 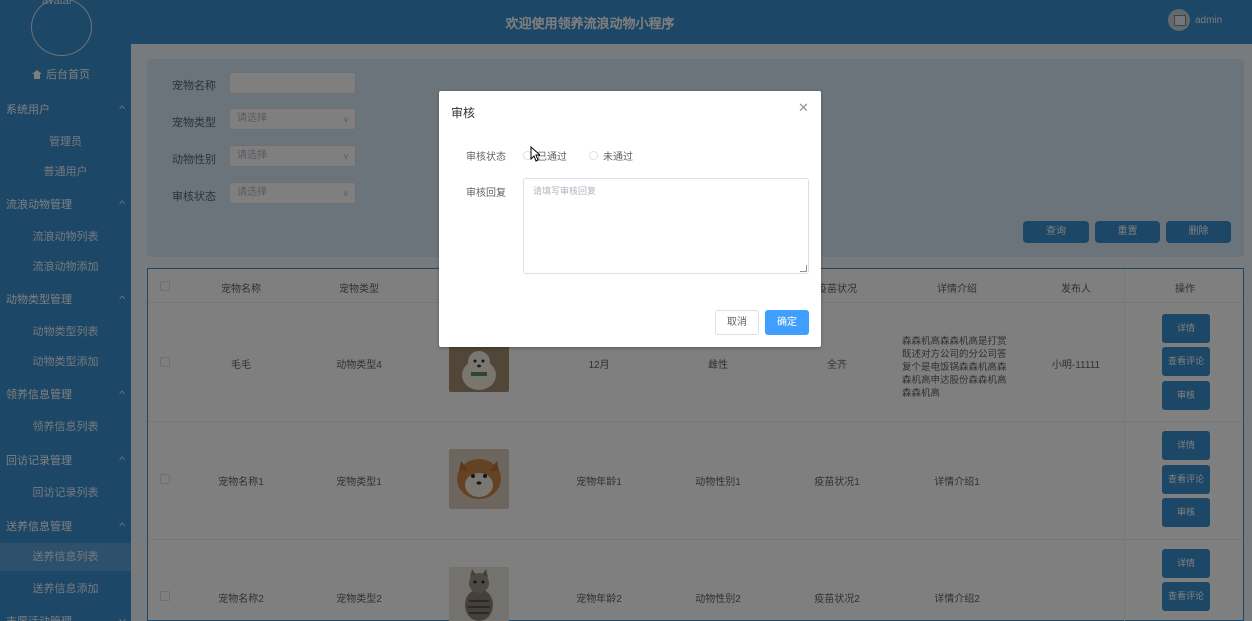 What do you see at coordinates (803, 108) in the screenshot?
I see `close-icon: ✕` at bounding box center [803, 108].